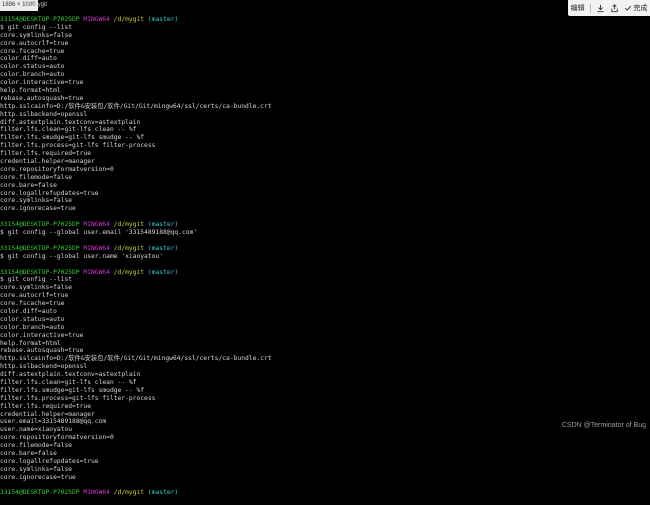 The height and width of the screenshot is (505, 650). Describe the element at coordinates (42, 98) in the screenshot. I see `output-line: rebase.autosquash=true` at that location.